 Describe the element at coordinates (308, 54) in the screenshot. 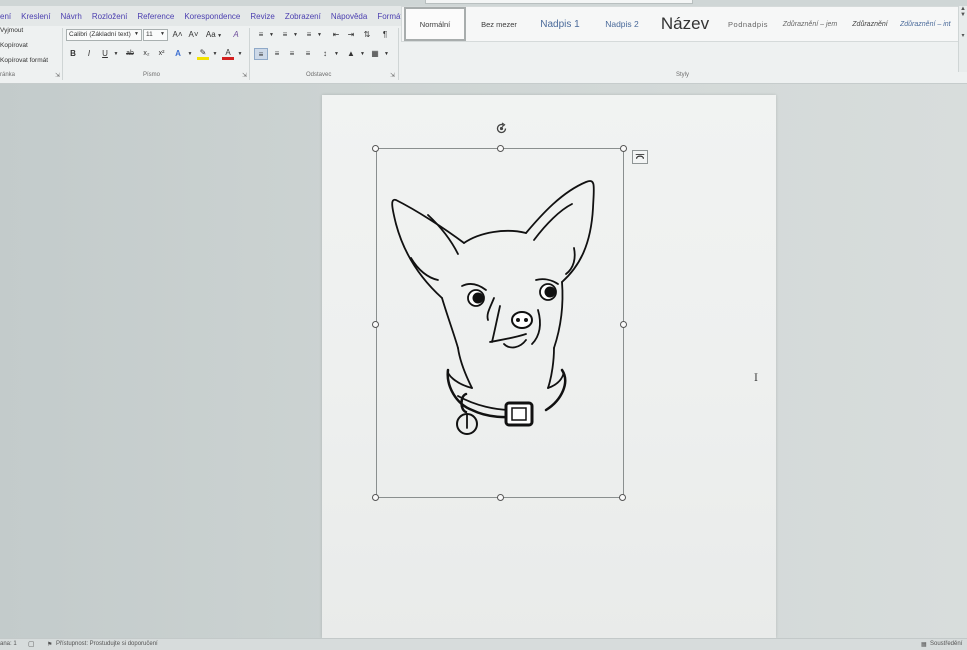

I see `justify-icon: ≡` at that location.